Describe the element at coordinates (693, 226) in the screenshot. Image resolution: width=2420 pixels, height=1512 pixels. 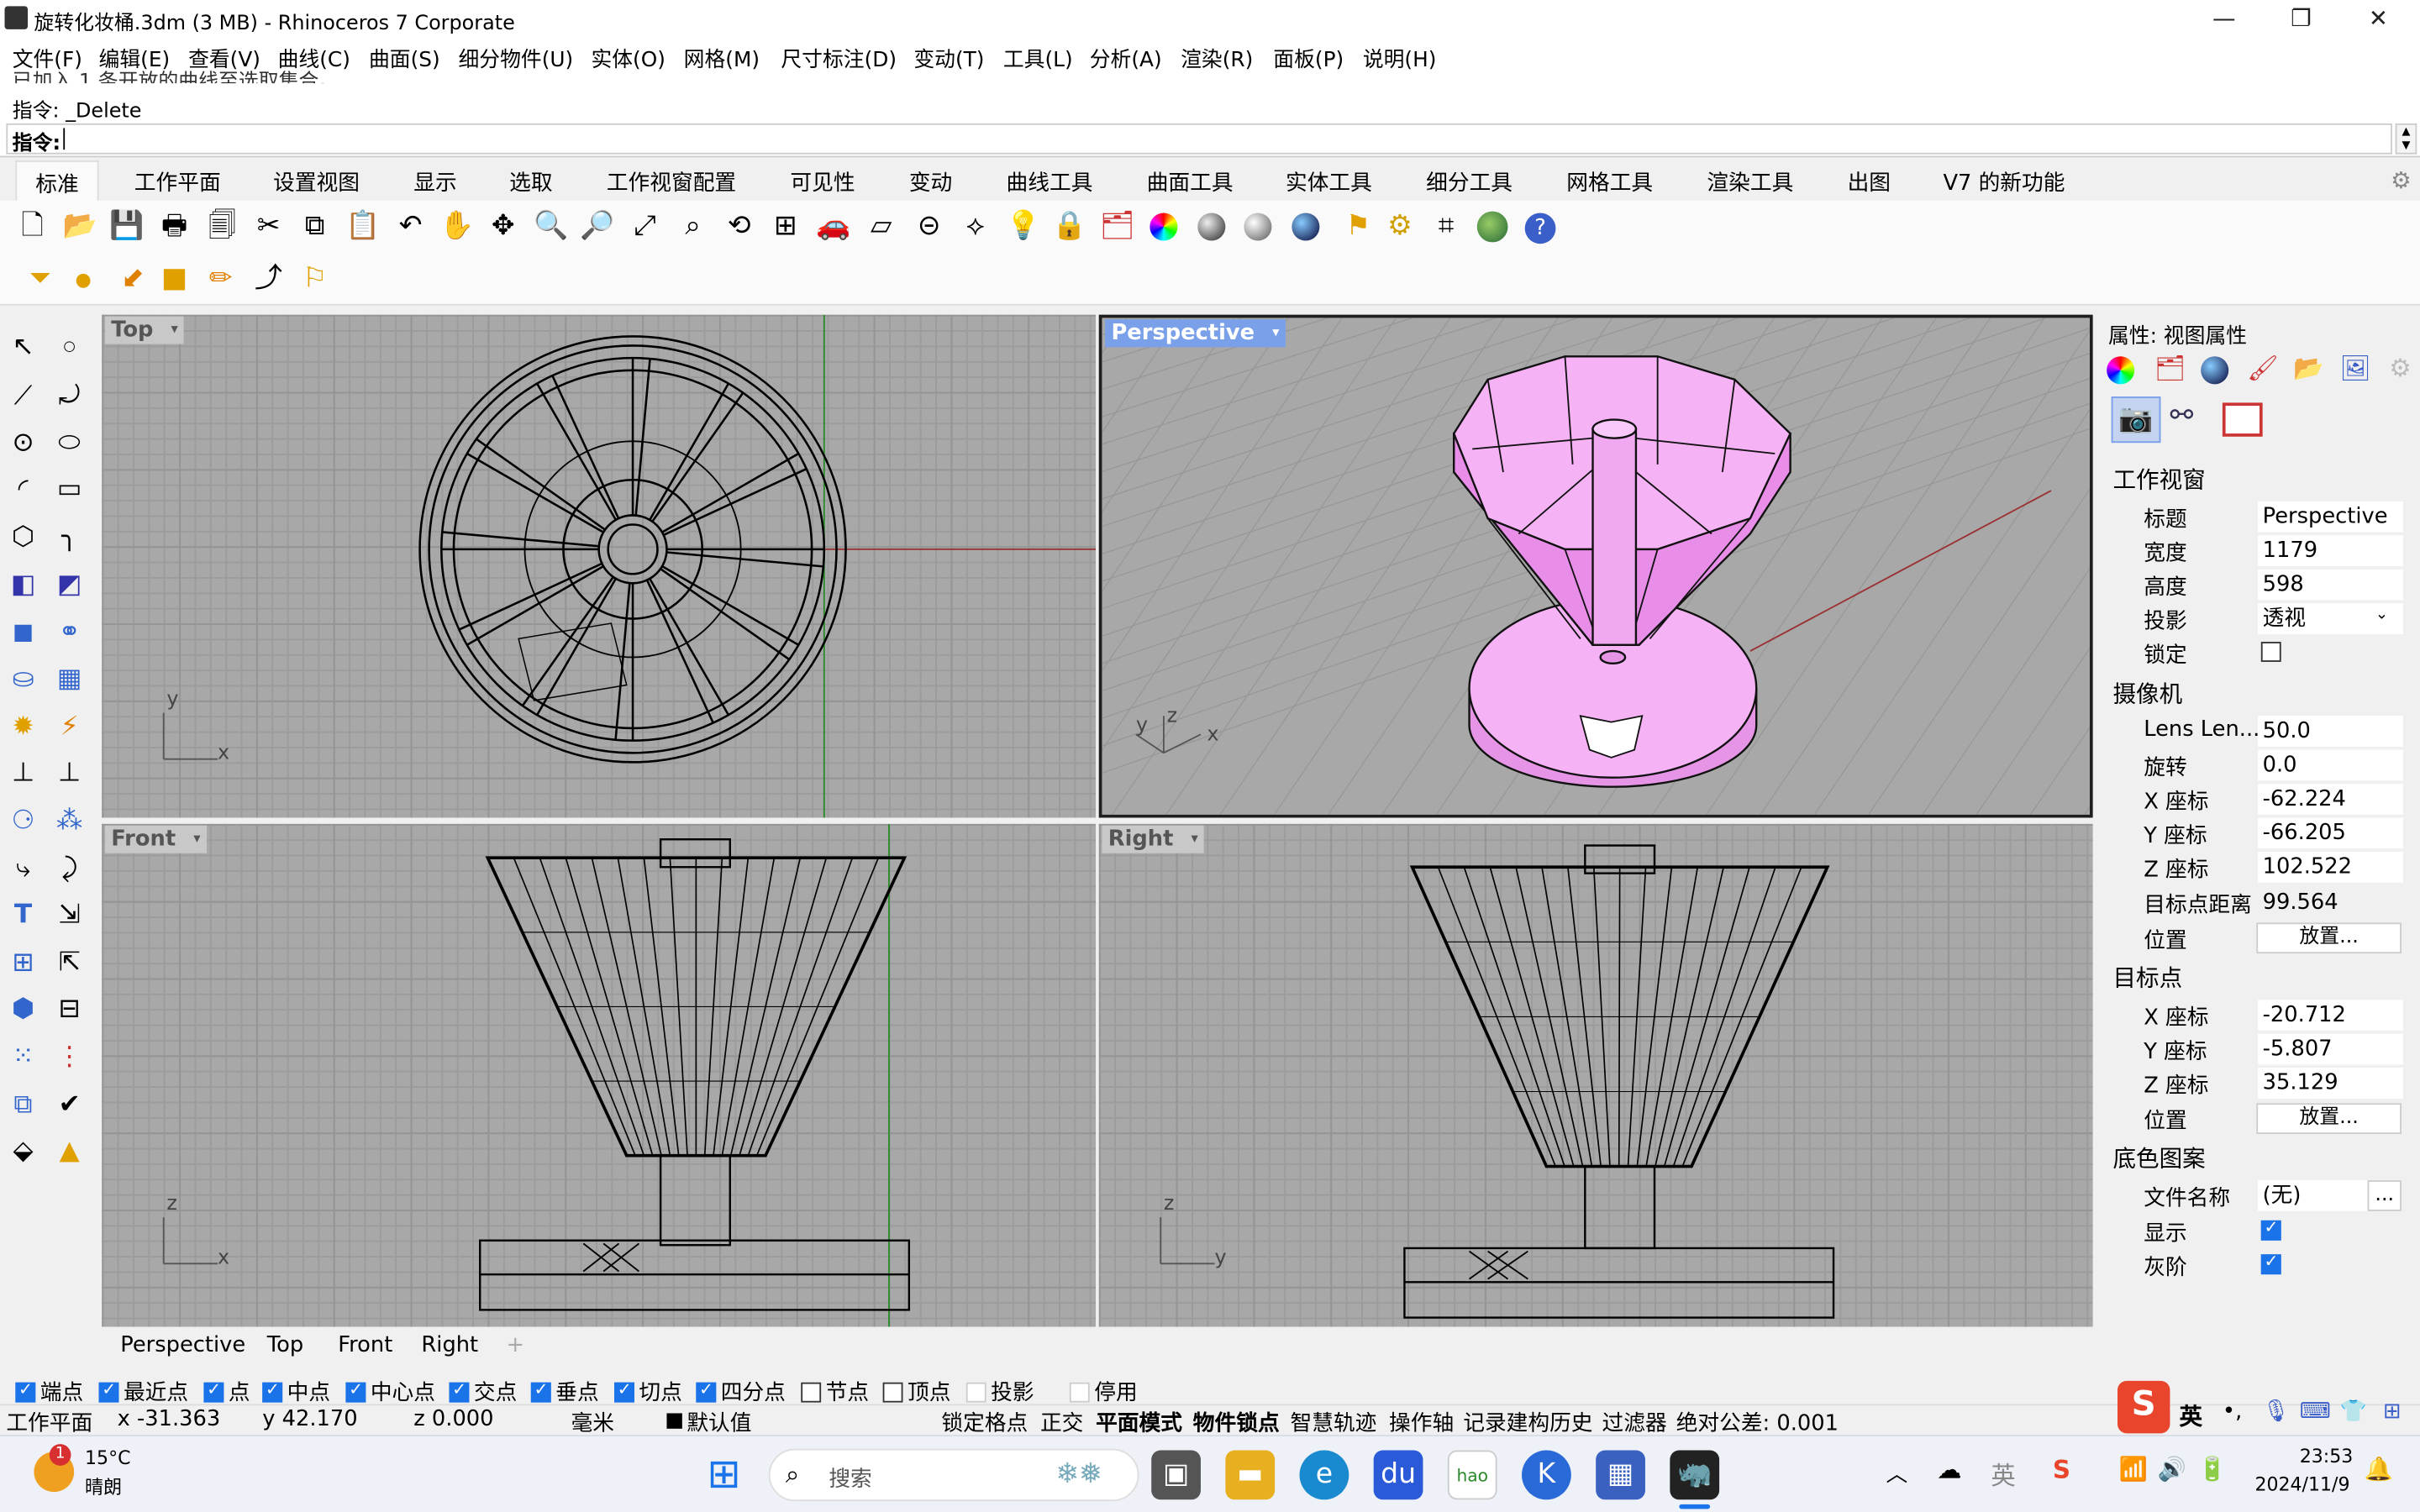
I see `zoom-selected-icon: ⌕` at that location.